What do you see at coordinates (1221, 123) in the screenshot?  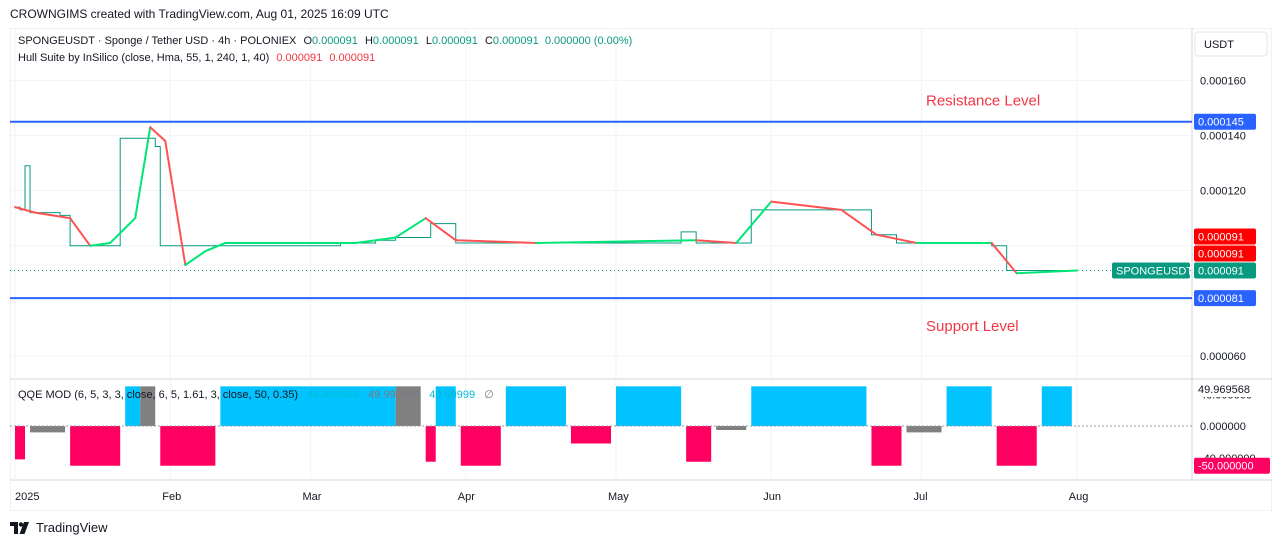 I see `resistance-price-tag: 0.000145` at bounding box center [1221, 123].